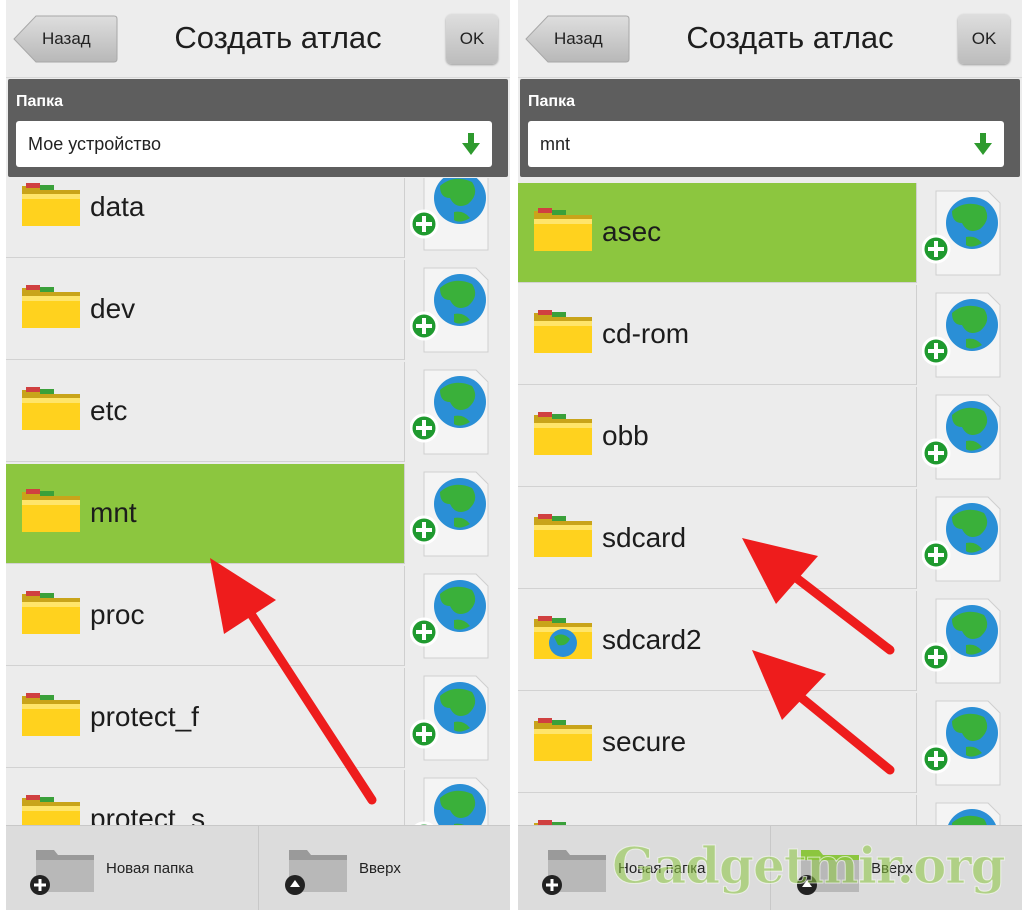  I want to click on folder-name: protect_f, so click(144, 716).